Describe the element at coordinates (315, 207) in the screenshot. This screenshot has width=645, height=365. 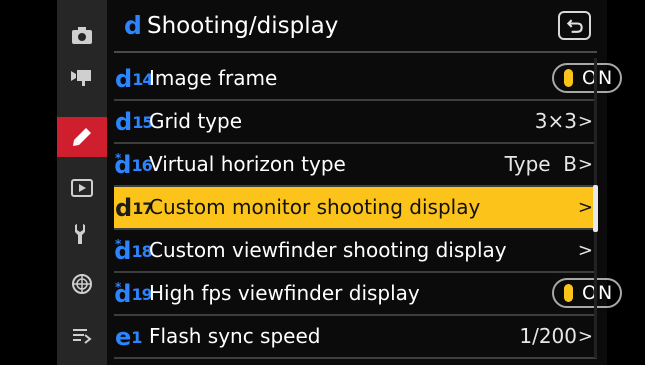
I see `setting-label: Custom monitor shooting display` at that location.